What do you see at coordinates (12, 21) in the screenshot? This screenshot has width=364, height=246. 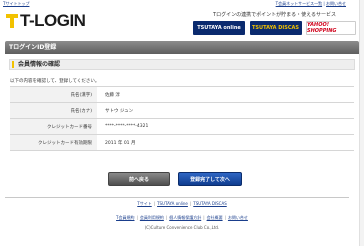 I see `t-logo-icon` at bounding box center [12, 21].